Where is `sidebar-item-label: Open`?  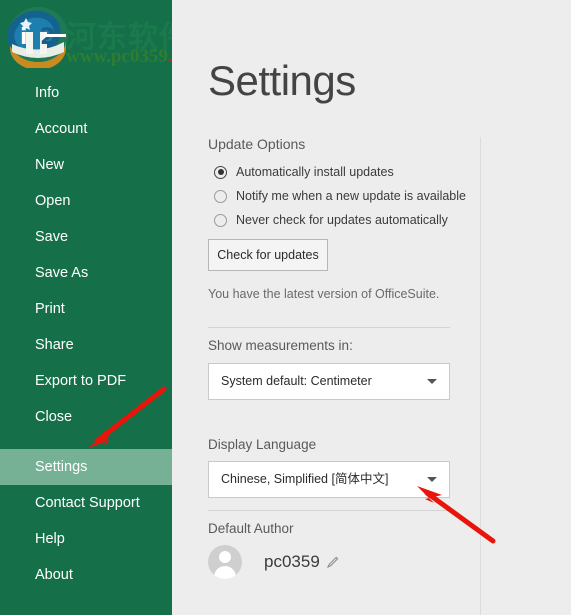 sidebar-item-label: Open is located at coordinates (53, 201).